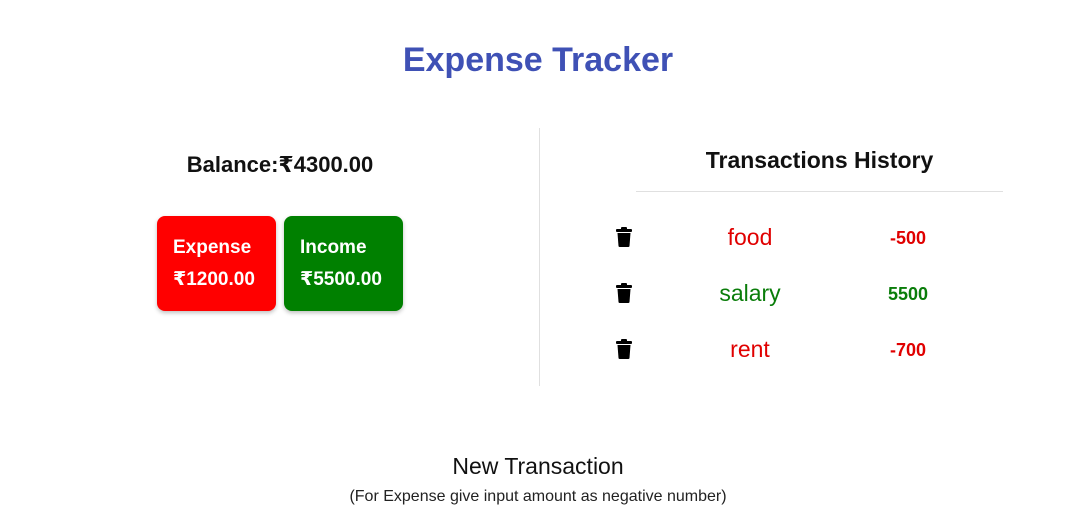 The width and height of the screenshot is (1076, 521). I want to click on new-transaction-title: New Transaction, so click(538, 466).